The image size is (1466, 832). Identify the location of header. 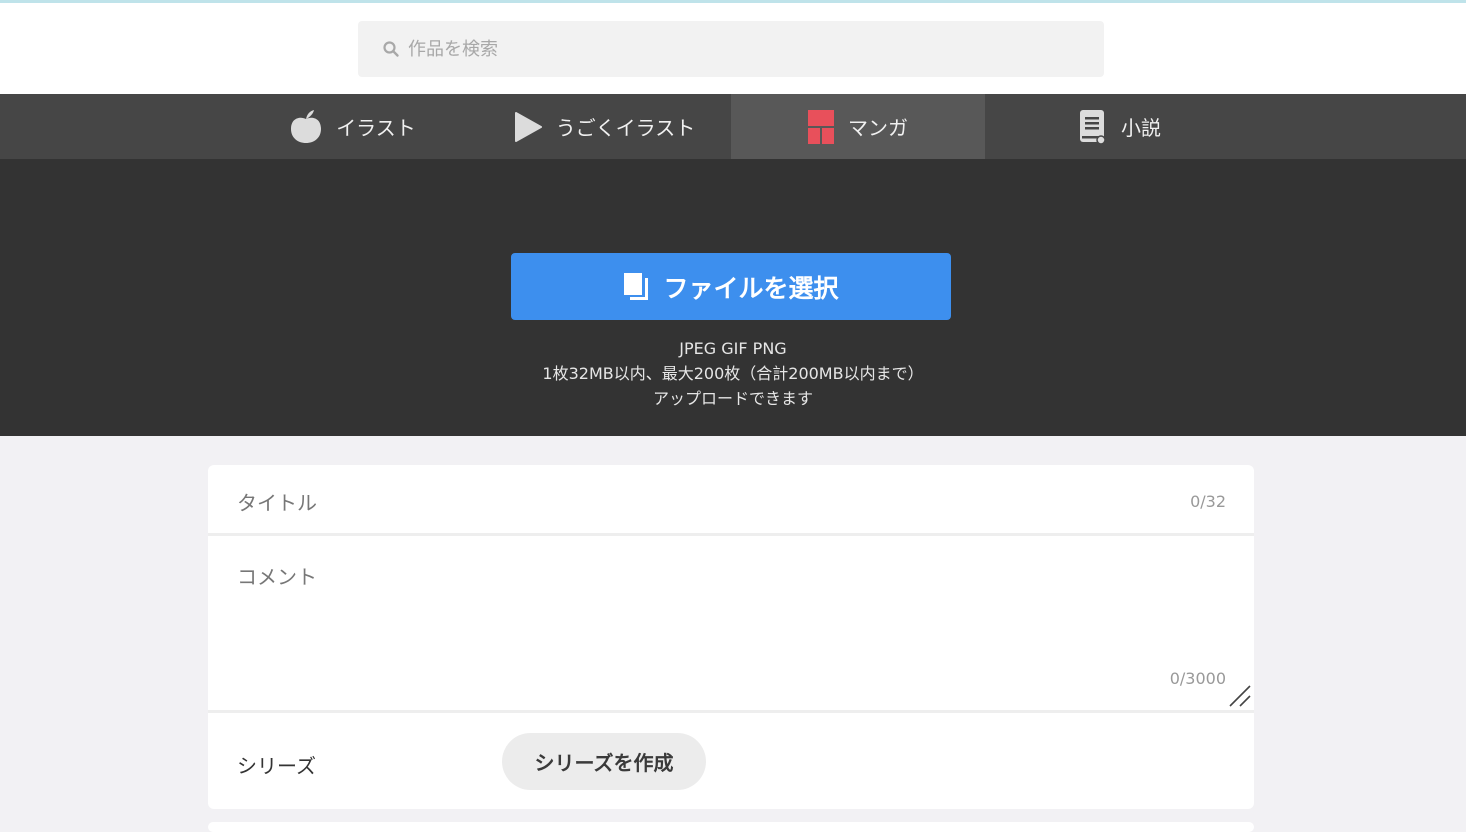
(733, 48).